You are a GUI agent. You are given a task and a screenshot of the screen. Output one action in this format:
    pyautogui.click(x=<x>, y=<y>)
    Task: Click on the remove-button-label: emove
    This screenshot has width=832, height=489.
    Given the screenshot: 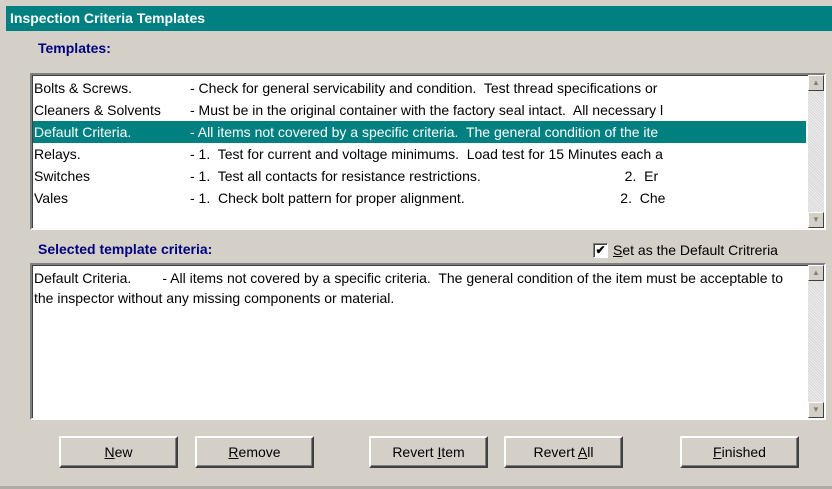 What is the action you would take?
    pyautogui.click(x=259, y=452)
    